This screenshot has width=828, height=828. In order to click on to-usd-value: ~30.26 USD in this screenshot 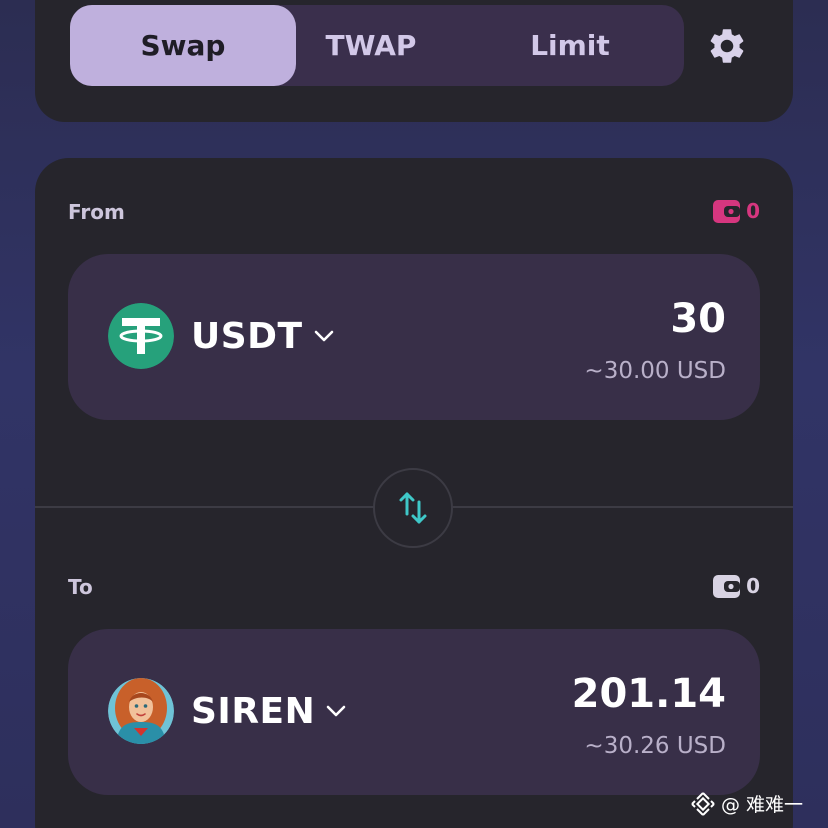, I will do `click(655, 746)`.